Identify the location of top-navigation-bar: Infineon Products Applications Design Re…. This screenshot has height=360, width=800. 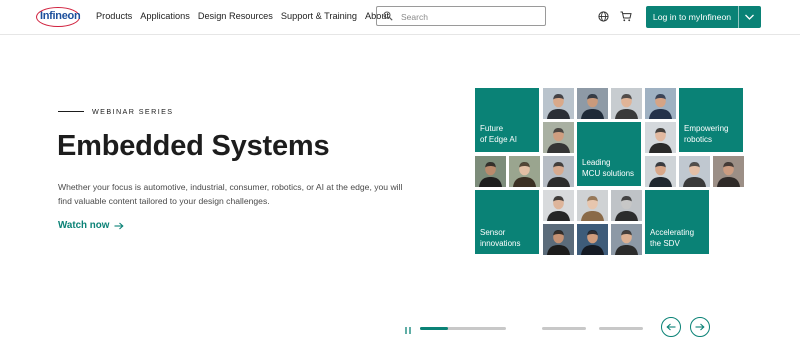
(400, 17).